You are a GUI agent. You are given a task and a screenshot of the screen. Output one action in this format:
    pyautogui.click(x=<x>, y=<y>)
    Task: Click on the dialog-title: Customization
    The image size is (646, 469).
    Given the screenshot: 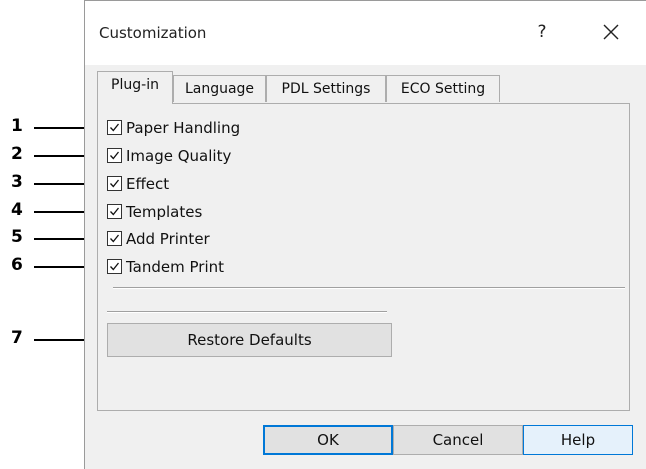 What is the action you would take?
    pyautogui.click(x=153, y=33)
    